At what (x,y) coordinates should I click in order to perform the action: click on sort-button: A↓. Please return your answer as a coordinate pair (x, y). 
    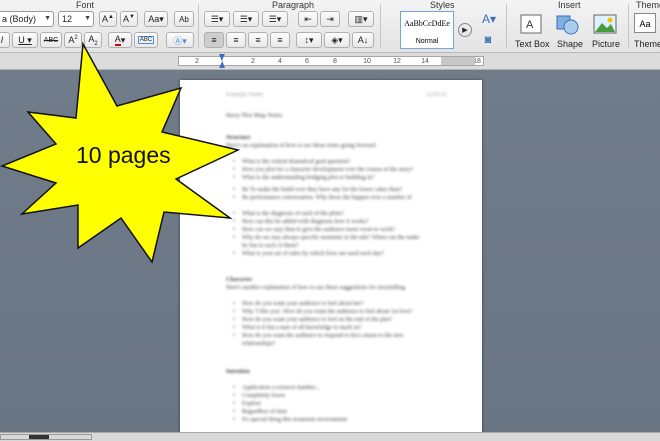
    Looking at the image, I should click on (363, 40).